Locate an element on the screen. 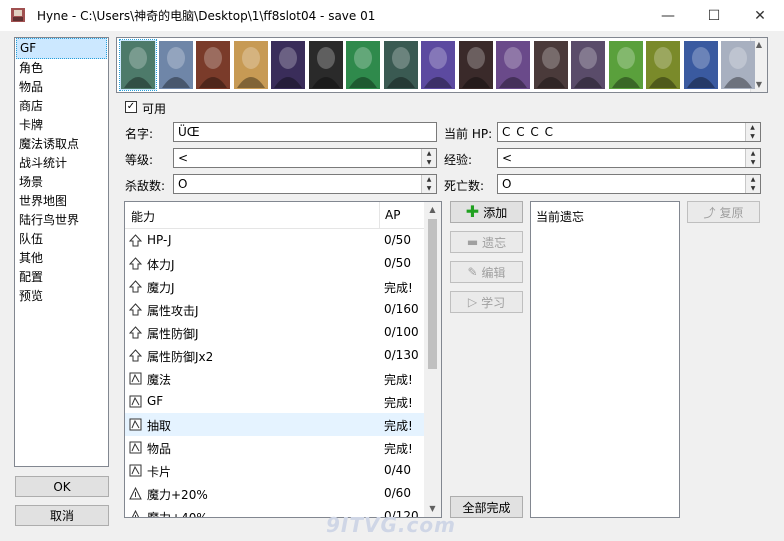 Image resolution: width=784 pixels, height=541 pixels. ap-column-header: AP is located at coordinates (392, 215).